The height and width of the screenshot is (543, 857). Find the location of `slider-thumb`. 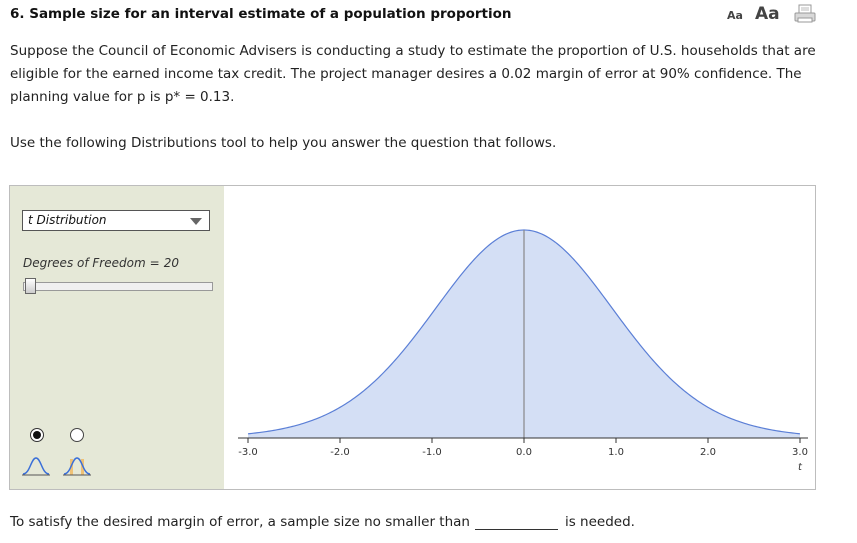

slider-thumb is located at coordinates (30, 286).